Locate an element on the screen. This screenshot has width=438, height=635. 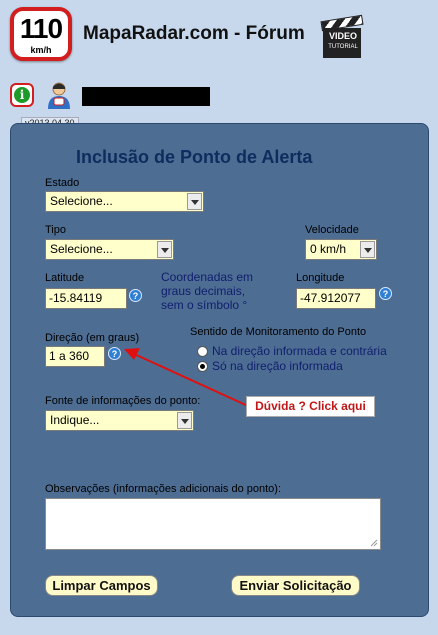
logo-number: 110 is located at coordinates (41, 28).